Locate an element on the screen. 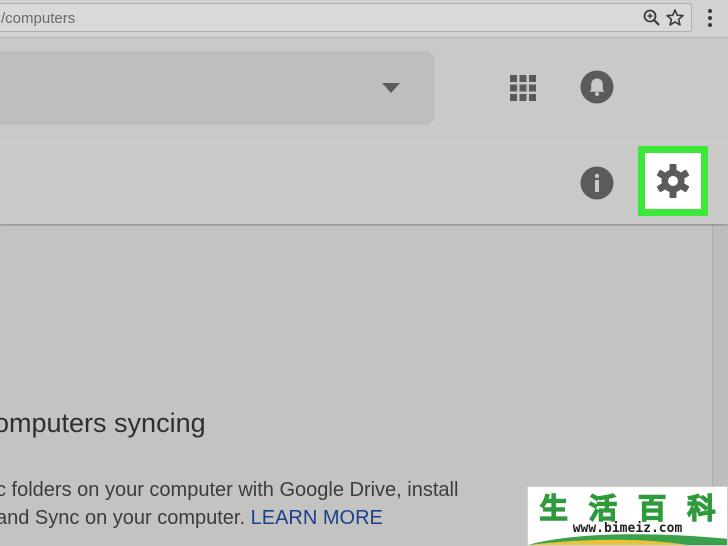 This screenshot has width=728, height=546. settings-button is located at coordinates (673, 181).